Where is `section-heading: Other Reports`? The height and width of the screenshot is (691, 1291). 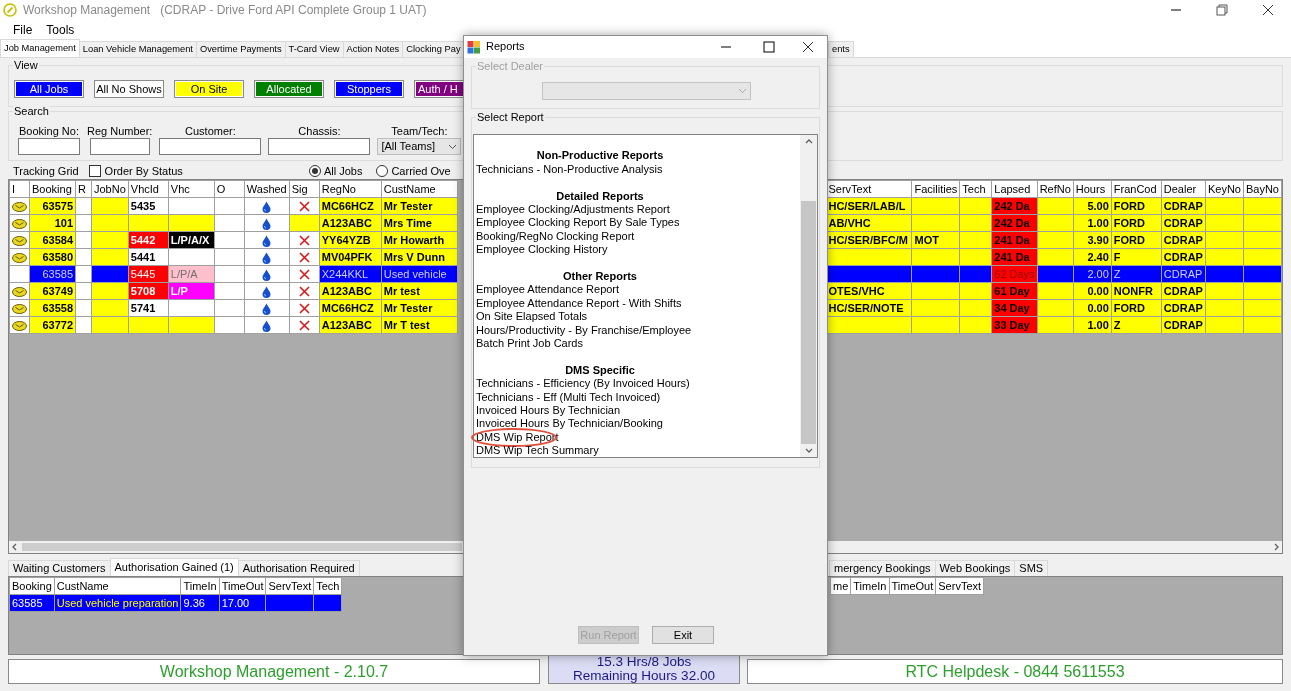
section-heading: Other Reports is located at coordinates (600, 277).